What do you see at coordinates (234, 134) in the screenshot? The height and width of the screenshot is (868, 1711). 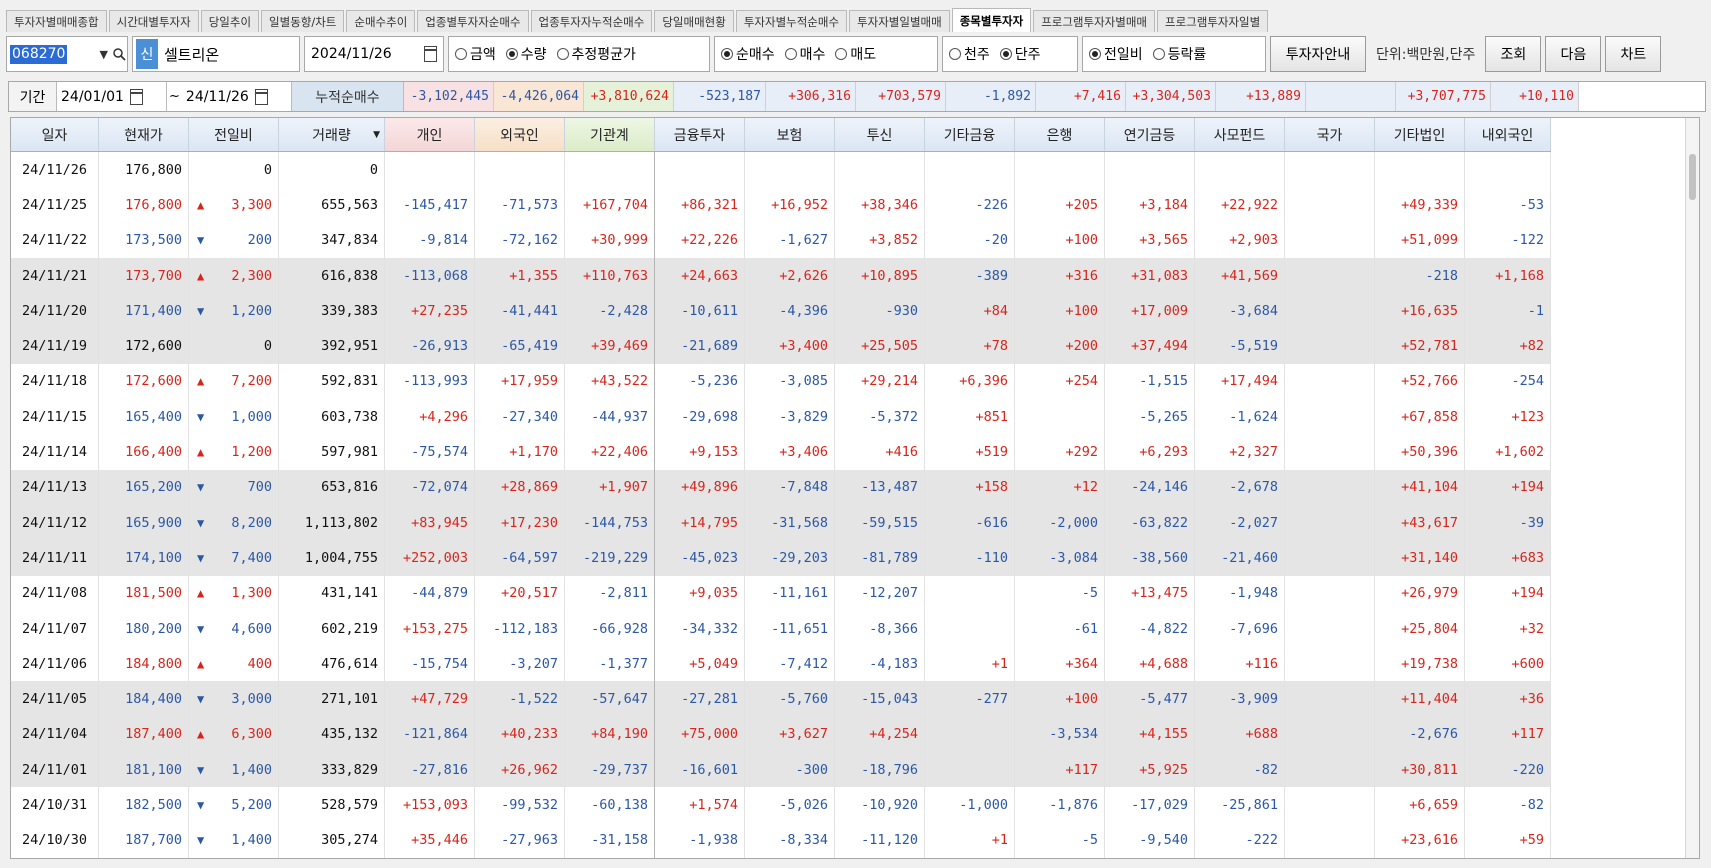 I see `column-header: 전일비` at bounding box center [234, 134].